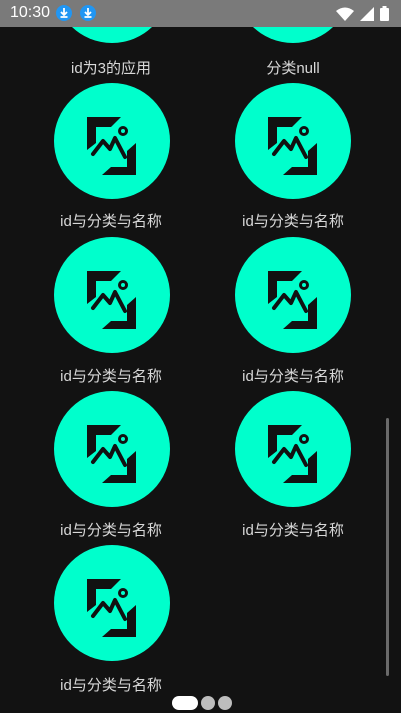  I want to click on page-indicator, so click(202, 703).